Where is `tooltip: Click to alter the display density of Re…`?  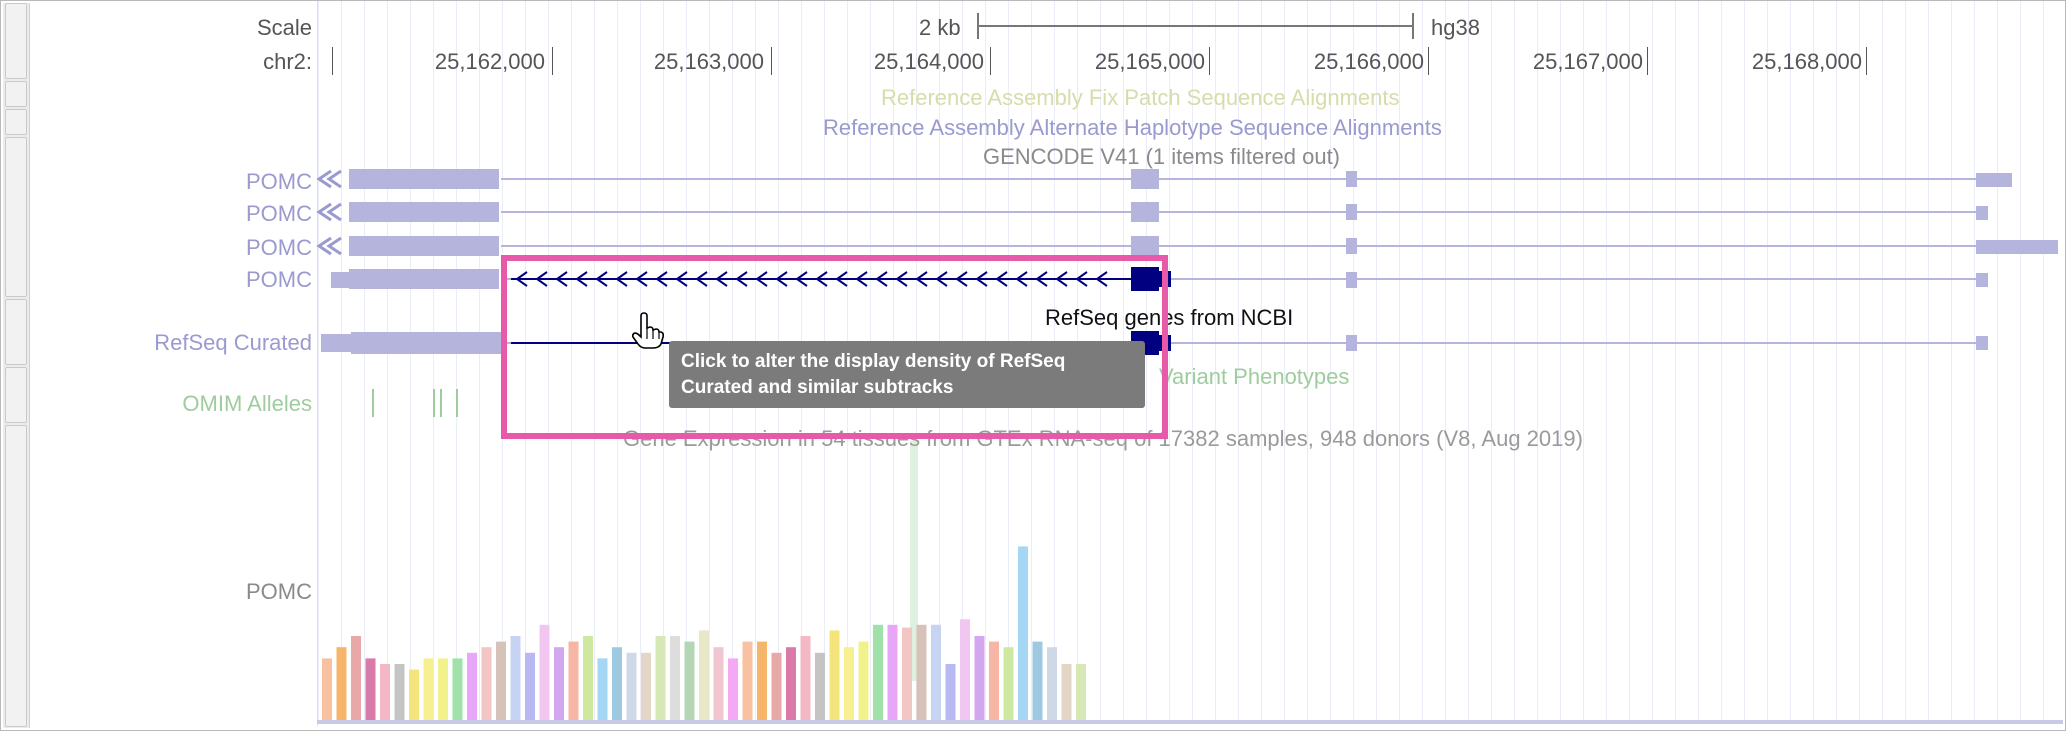
tooltip: Click to alter the display density of Re… is located at coordinates (907, 374).